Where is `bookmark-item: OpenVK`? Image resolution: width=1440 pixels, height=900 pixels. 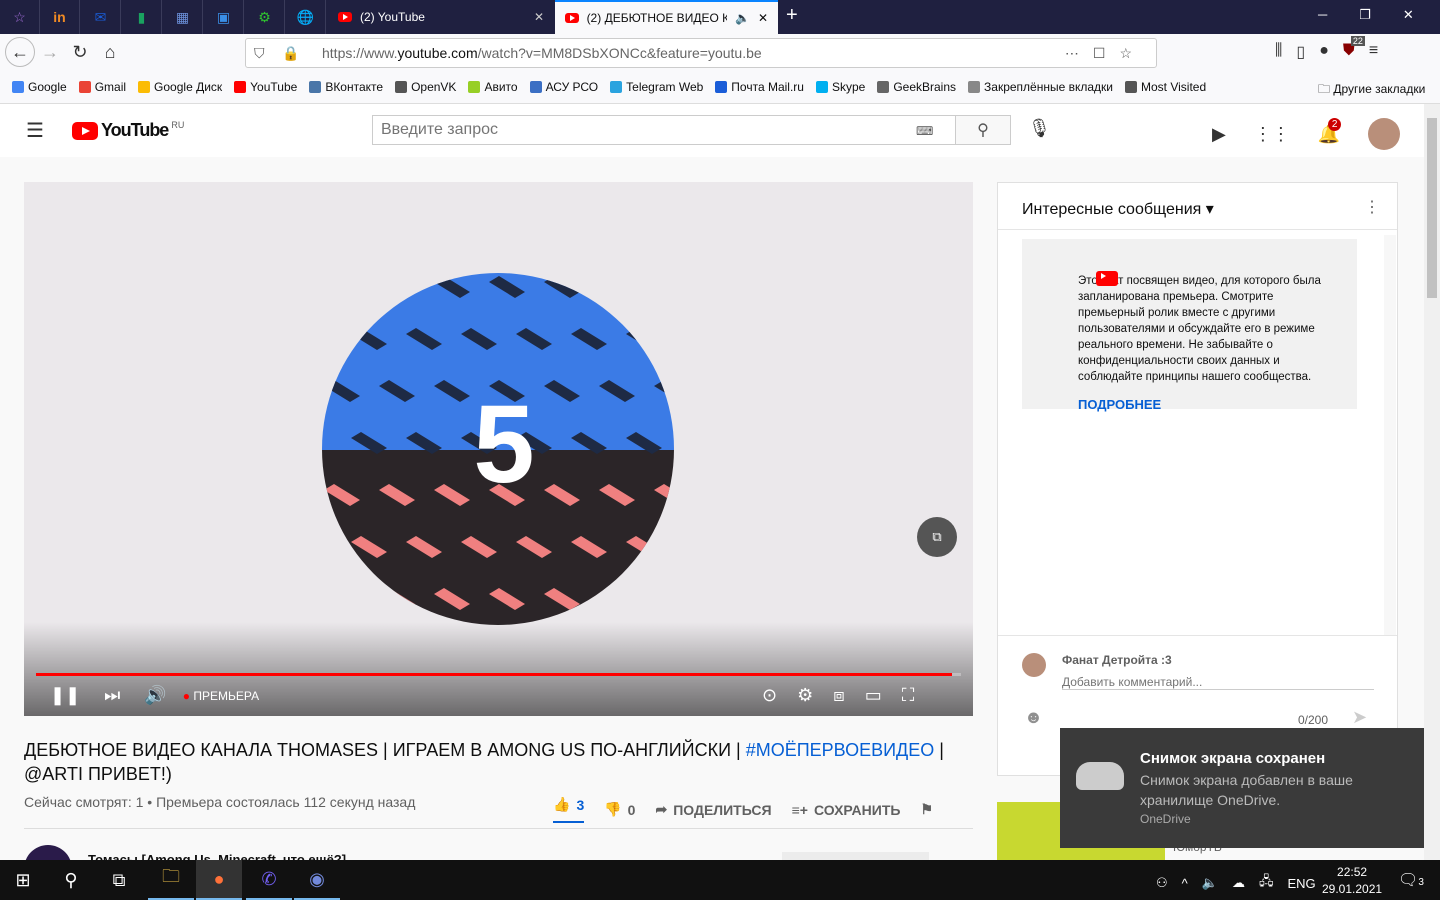 bookmark-item: OpenVK is located at coordinates (425, 87).